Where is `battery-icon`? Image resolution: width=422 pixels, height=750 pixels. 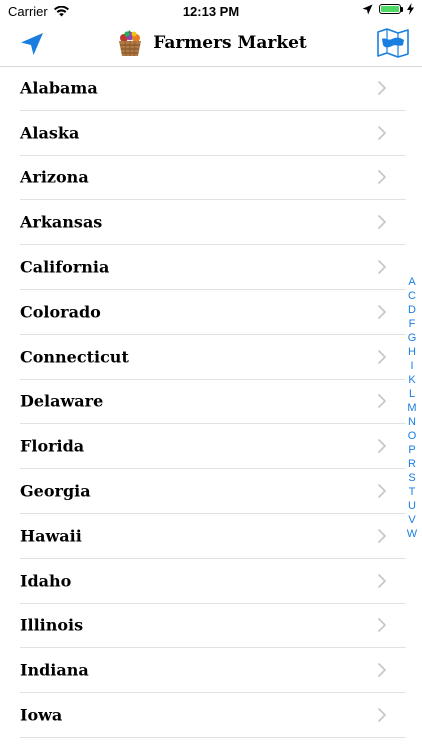 battery-icon is located at coordinates (391, 9).